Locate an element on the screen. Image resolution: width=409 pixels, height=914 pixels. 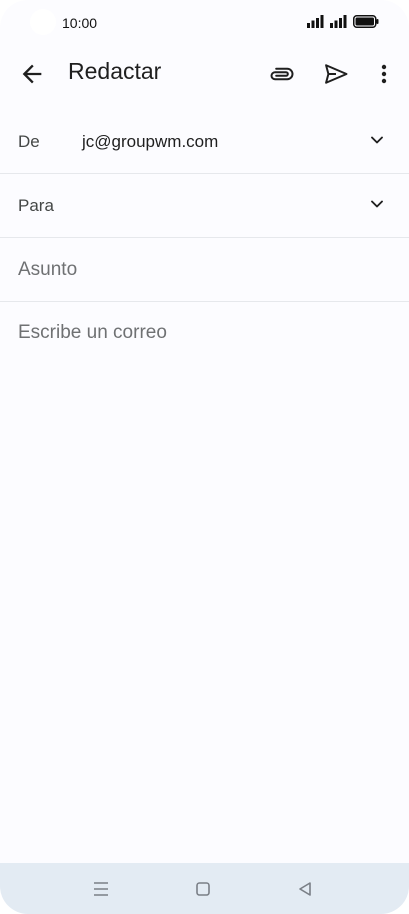
paperclip-icon is located at coordinates (282, 74).